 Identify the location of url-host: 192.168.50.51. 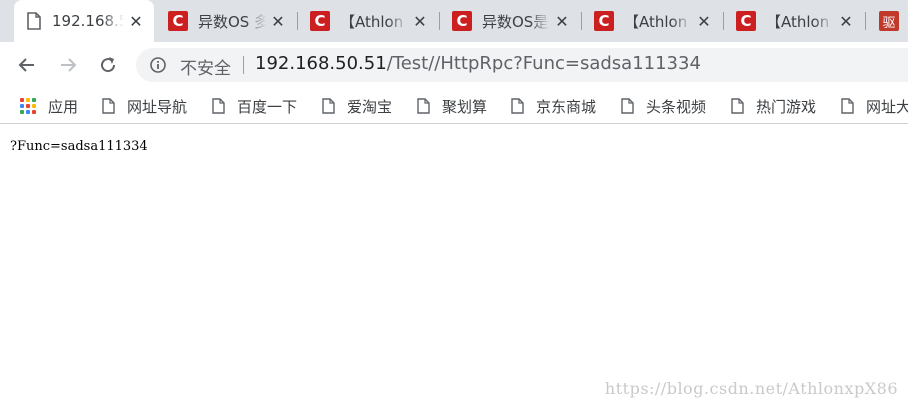
(321, 63).